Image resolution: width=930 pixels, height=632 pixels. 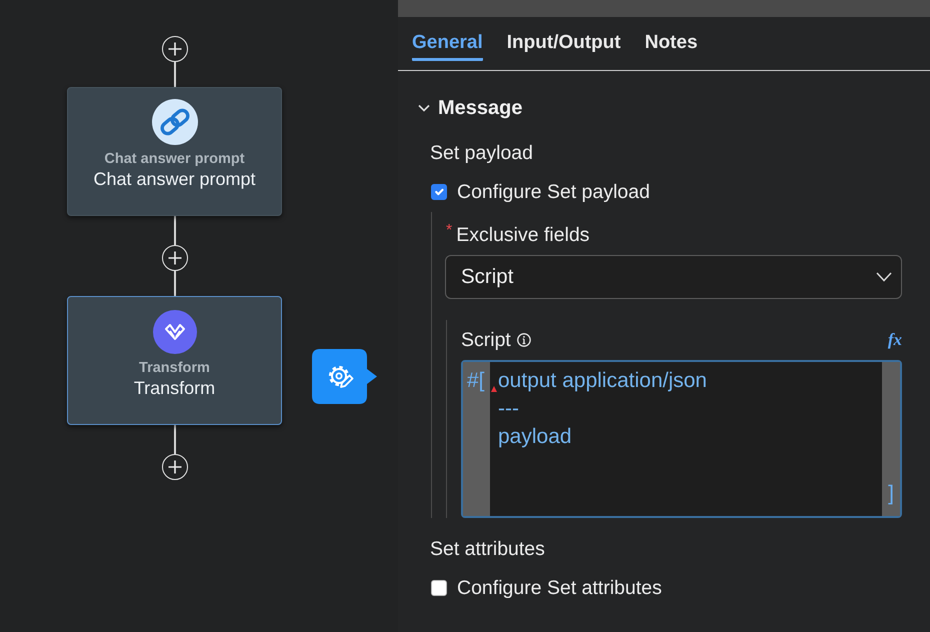 What do you see at coordinates (891, 439) in the screenshot?
I see `right-gutter: ]` at bounding box center [891, 439].